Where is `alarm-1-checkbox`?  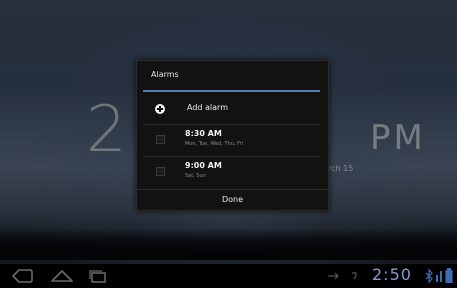 alarm-1-checkbox is located at coordinates (160, 139).